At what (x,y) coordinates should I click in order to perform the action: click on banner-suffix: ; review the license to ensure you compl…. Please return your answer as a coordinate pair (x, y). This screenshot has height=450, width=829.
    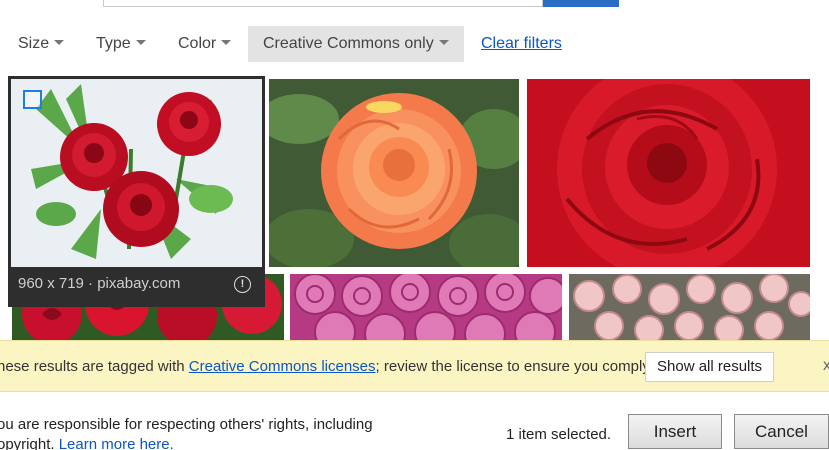
    Looking at the image, I should click on (514, 366).